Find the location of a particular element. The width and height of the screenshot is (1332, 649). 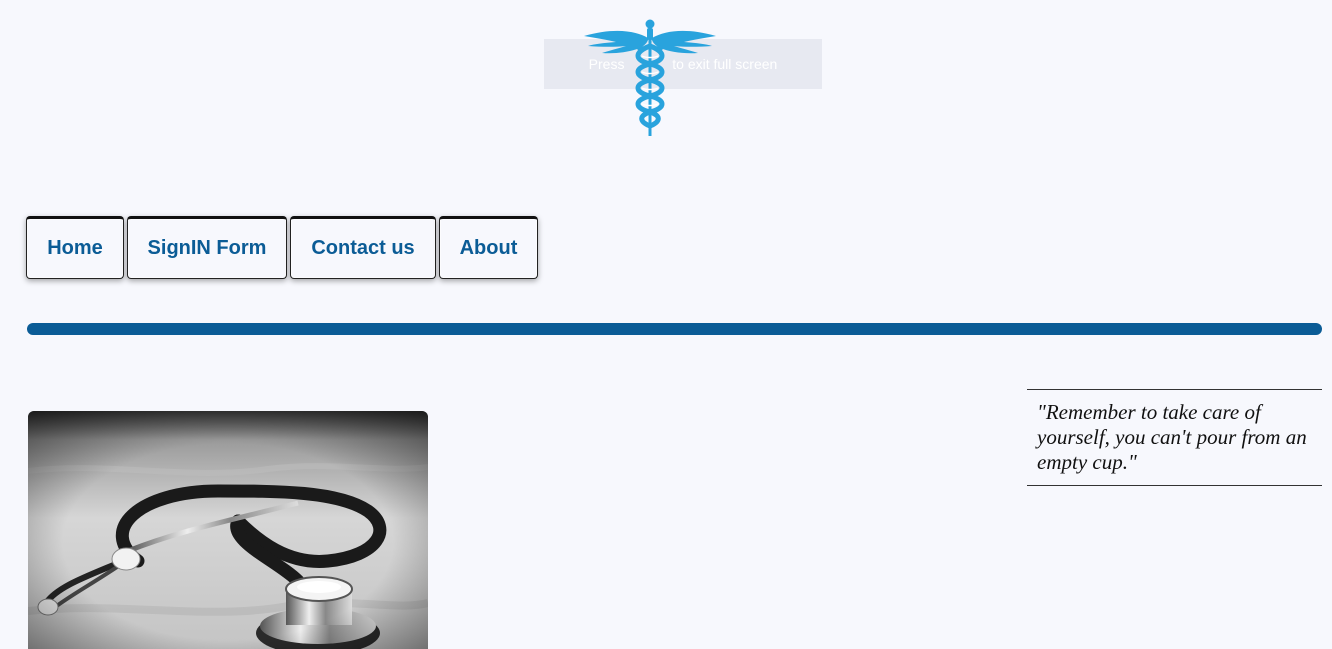

caduceus-icon is located at coordinates (650, 77).